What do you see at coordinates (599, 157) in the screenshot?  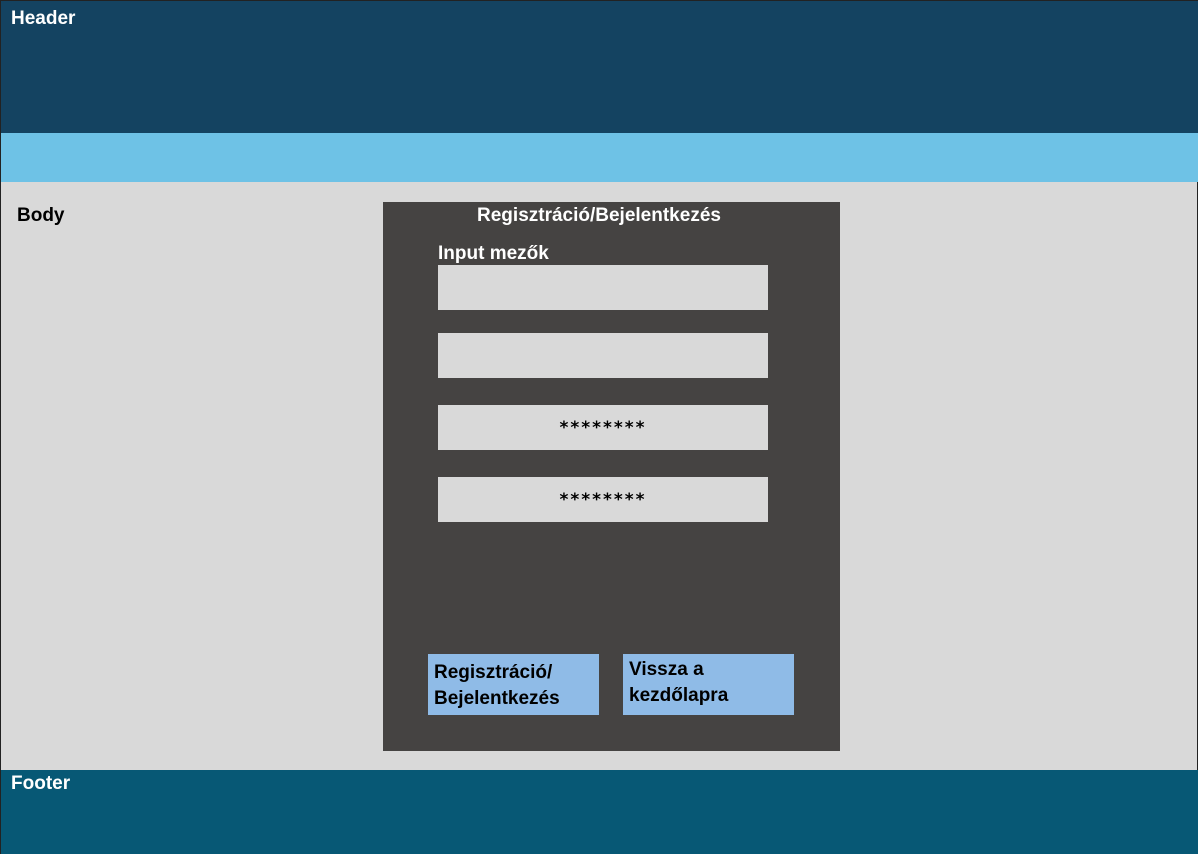 I see `nav-strip` at bounding box center [599, 157].